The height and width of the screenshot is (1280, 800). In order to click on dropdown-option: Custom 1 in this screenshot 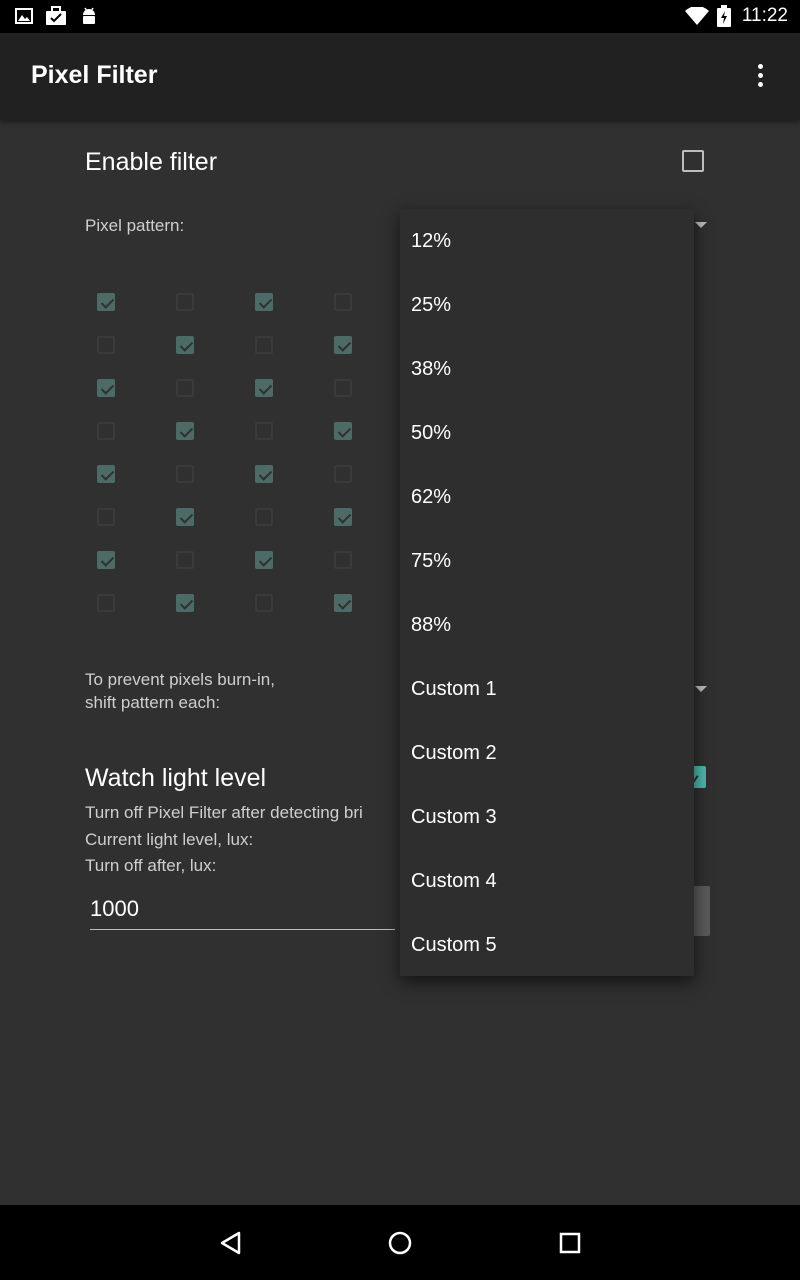, I will do `click(547, 689)`.